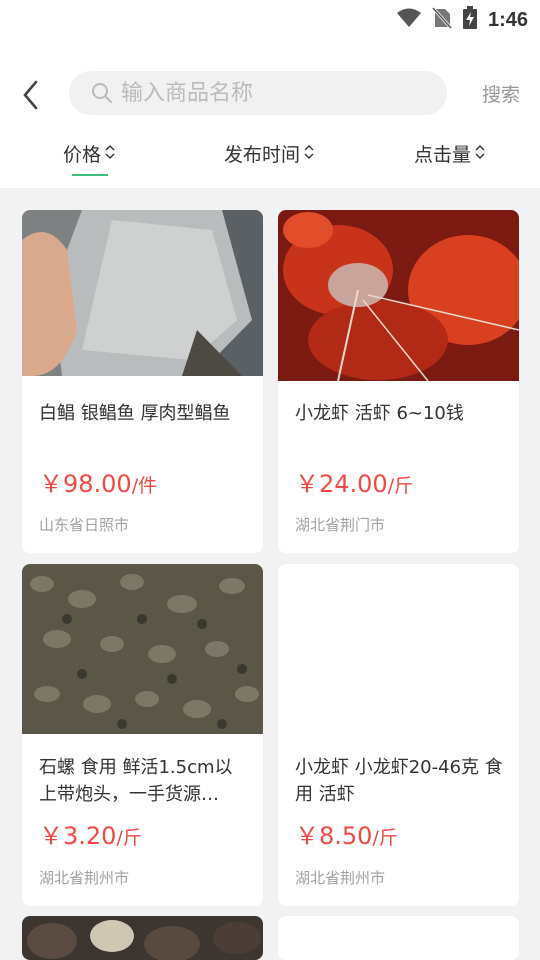 This screenshot has height=960, width=540. What do you see at coordinates (90, 175) in the screenshot?
I see `active-tab-indicator` at bounding box center [90, 175].